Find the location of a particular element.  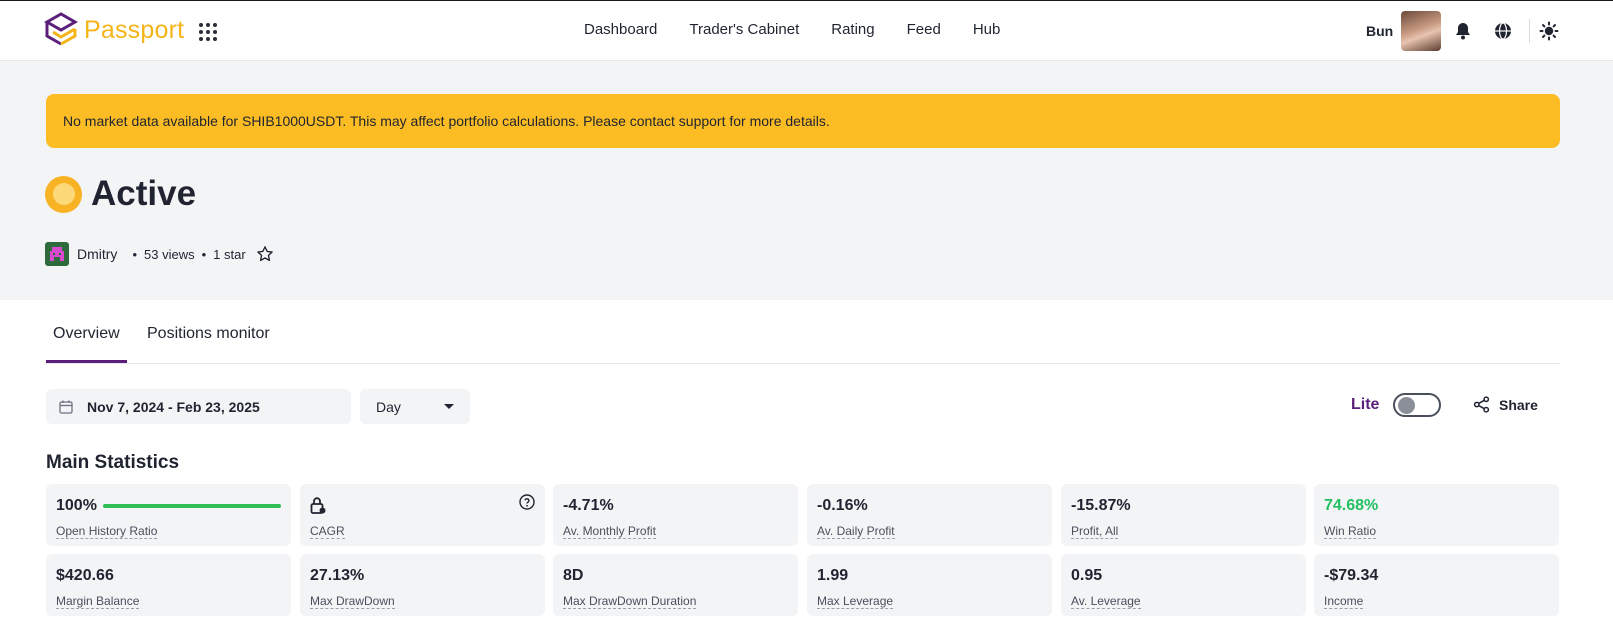

stat-value: 27.13% is located at coordinates (337, 575).